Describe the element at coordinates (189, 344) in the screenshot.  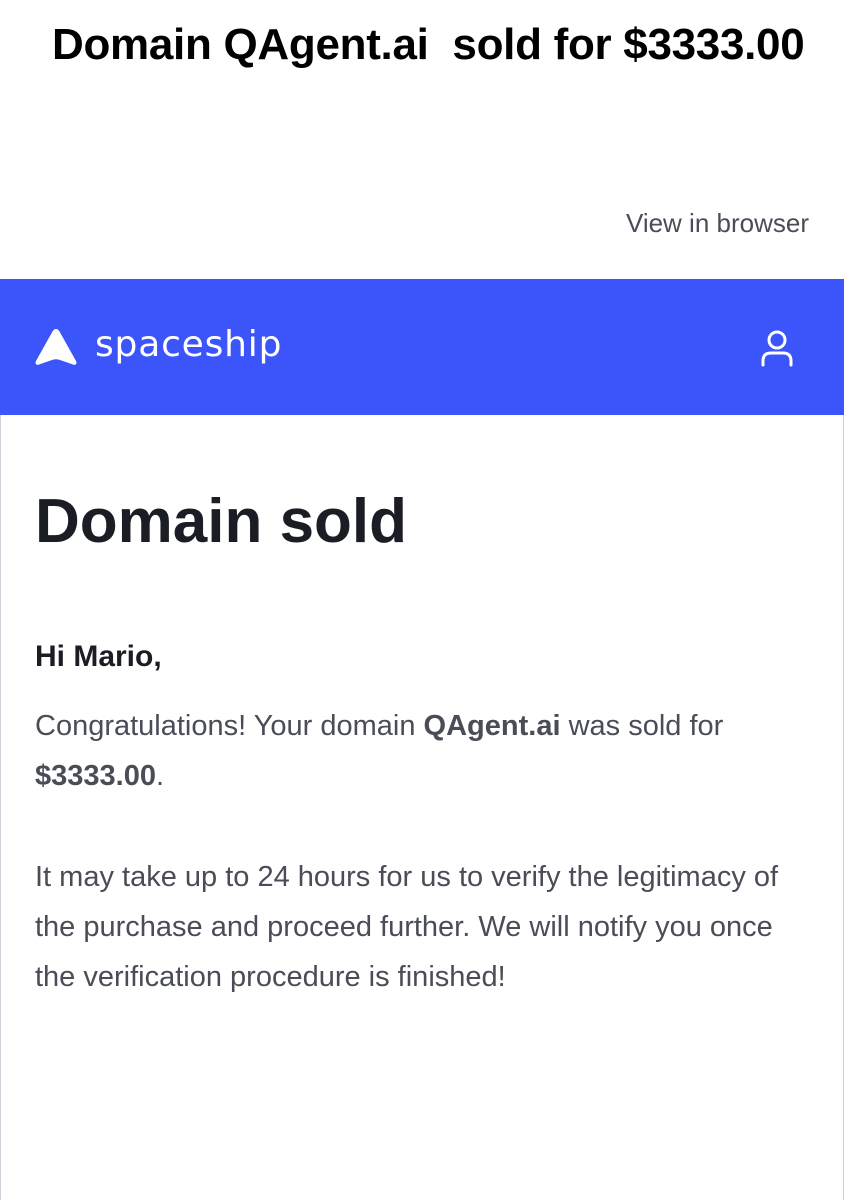
I see `brand-name: spaceship` at that location.